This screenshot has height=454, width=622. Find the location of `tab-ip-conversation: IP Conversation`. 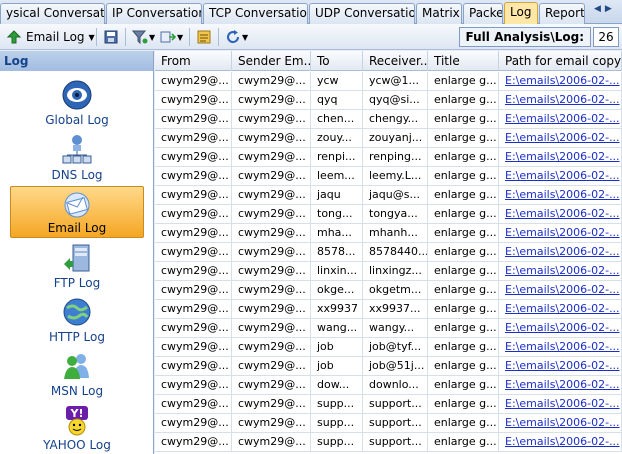

tab-ip-conversation: IP Conversation is located at coordinates (154, 13).